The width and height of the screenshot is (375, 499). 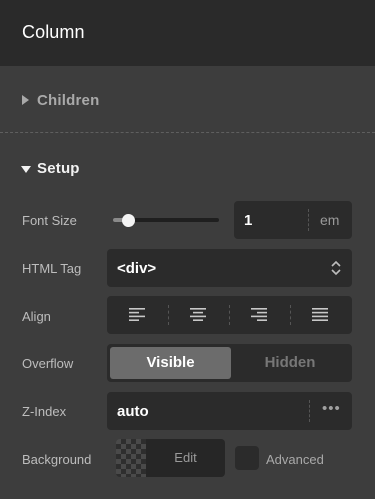 I want to click on section-children: Children, so click(x=187, y=99).